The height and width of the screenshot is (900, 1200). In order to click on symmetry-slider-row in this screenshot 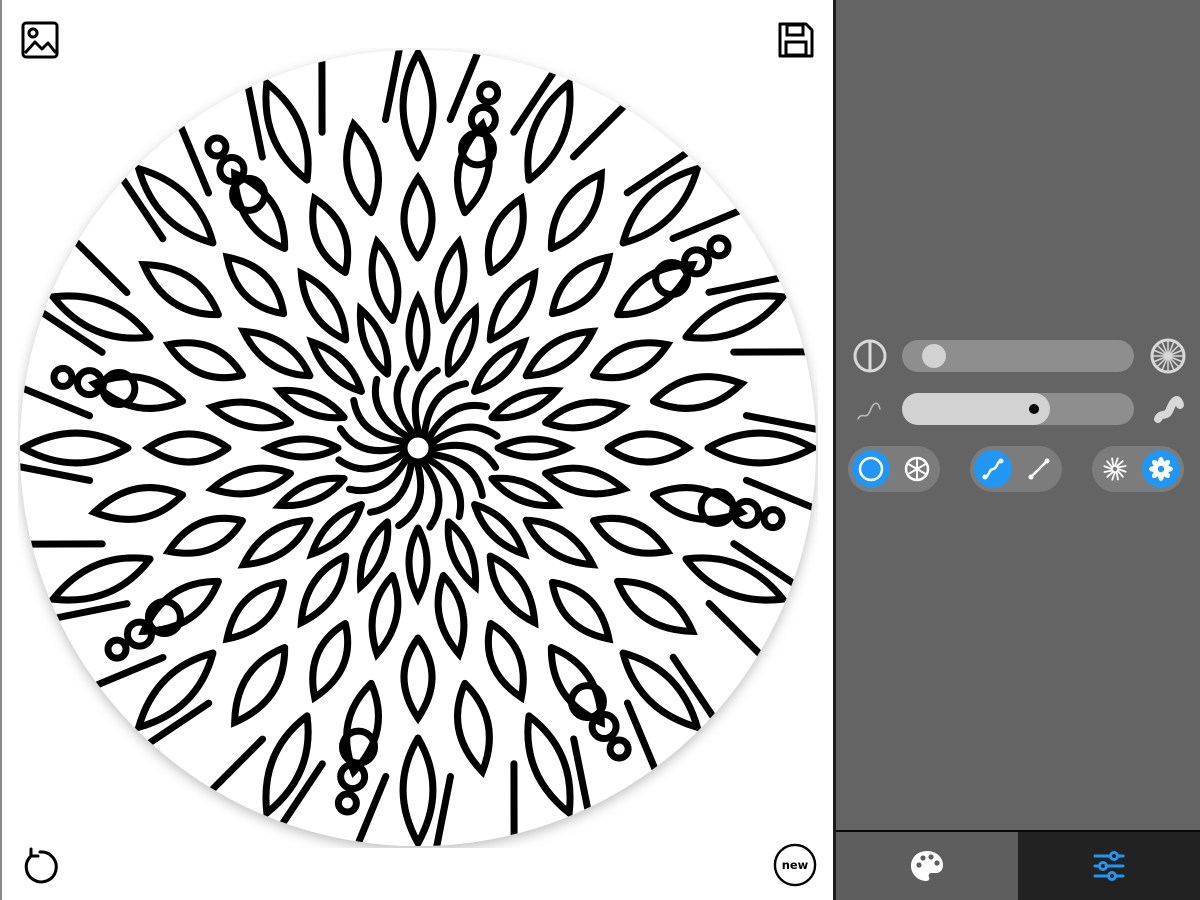, I will do `click(1020, 356)`.